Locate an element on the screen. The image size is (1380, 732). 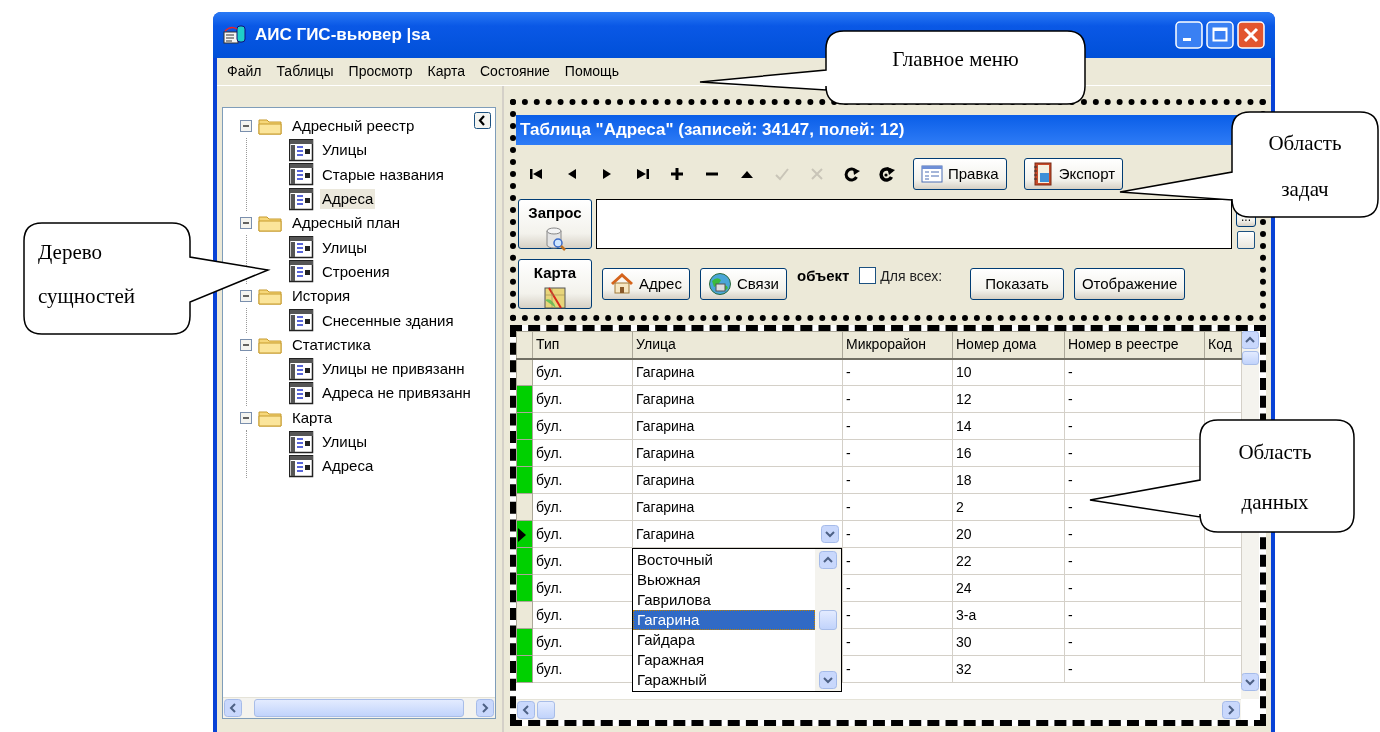
callout-text: Область задач is located at coordinates (1305, 166).